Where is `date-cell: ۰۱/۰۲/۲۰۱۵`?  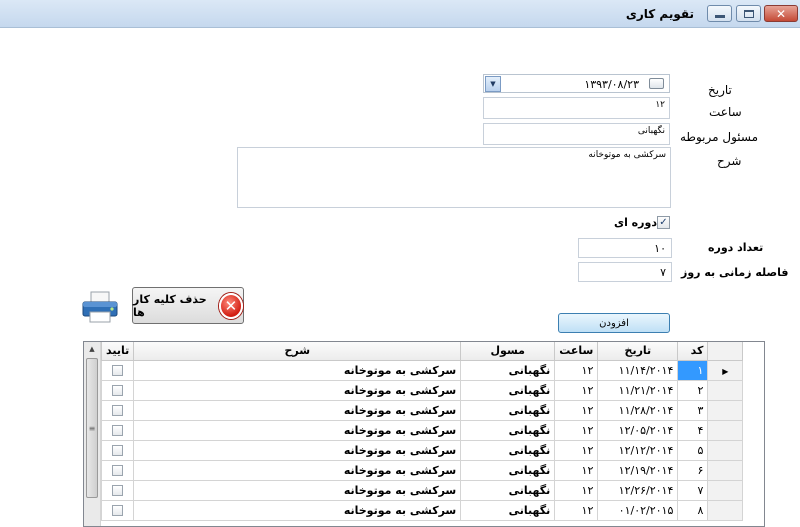 date-cell: ۰۱/۰۲/۲۰۱۵ is located at coordinates (638, 510).